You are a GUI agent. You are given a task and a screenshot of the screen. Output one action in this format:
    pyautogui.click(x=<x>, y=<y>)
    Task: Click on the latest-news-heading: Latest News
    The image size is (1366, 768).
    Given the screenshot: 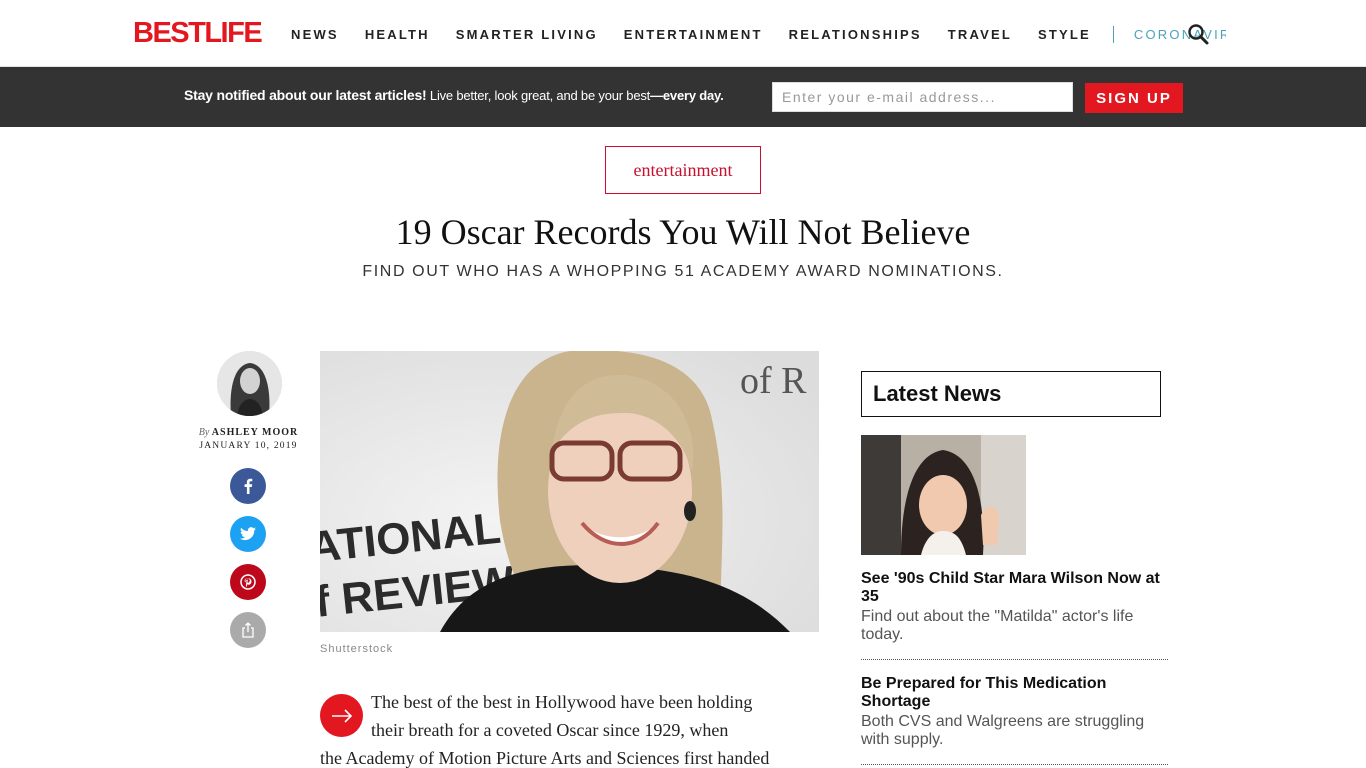 What is the action you would take?
    pyautogui.click(x=1011, y=394)
    